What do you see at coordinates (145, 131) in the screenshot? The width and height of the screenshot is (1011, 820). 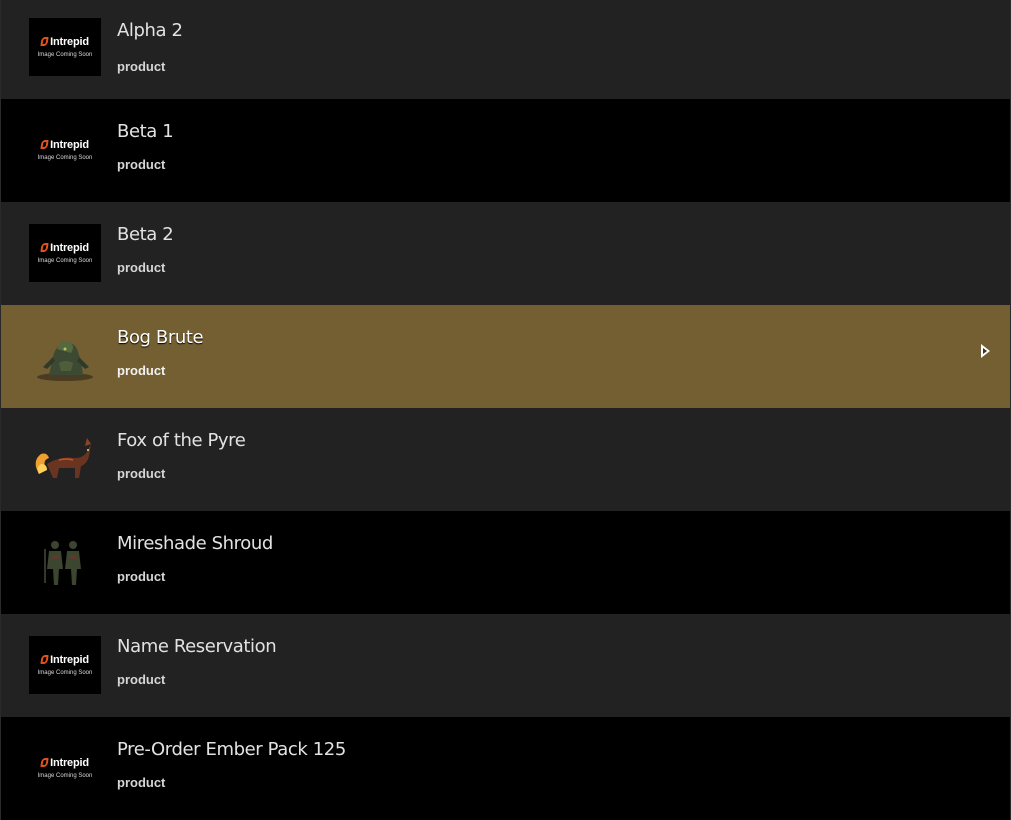 I see `item-title: Beta 1` at bounding box center [145, 131].